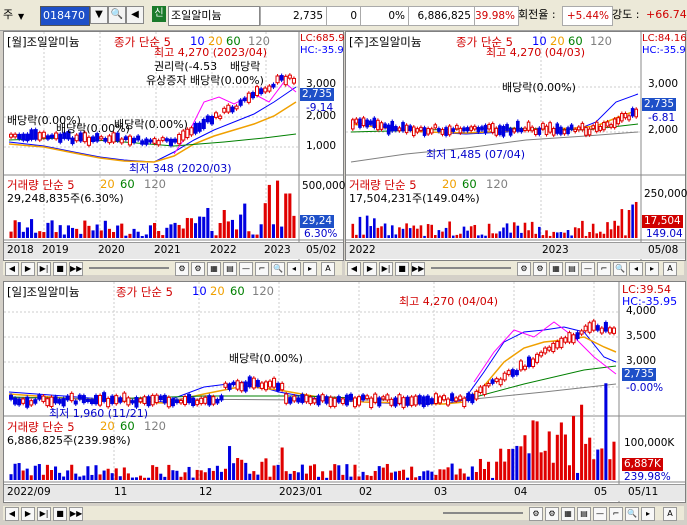  I want to click on daily-ma120: 120, so click(263, 291).